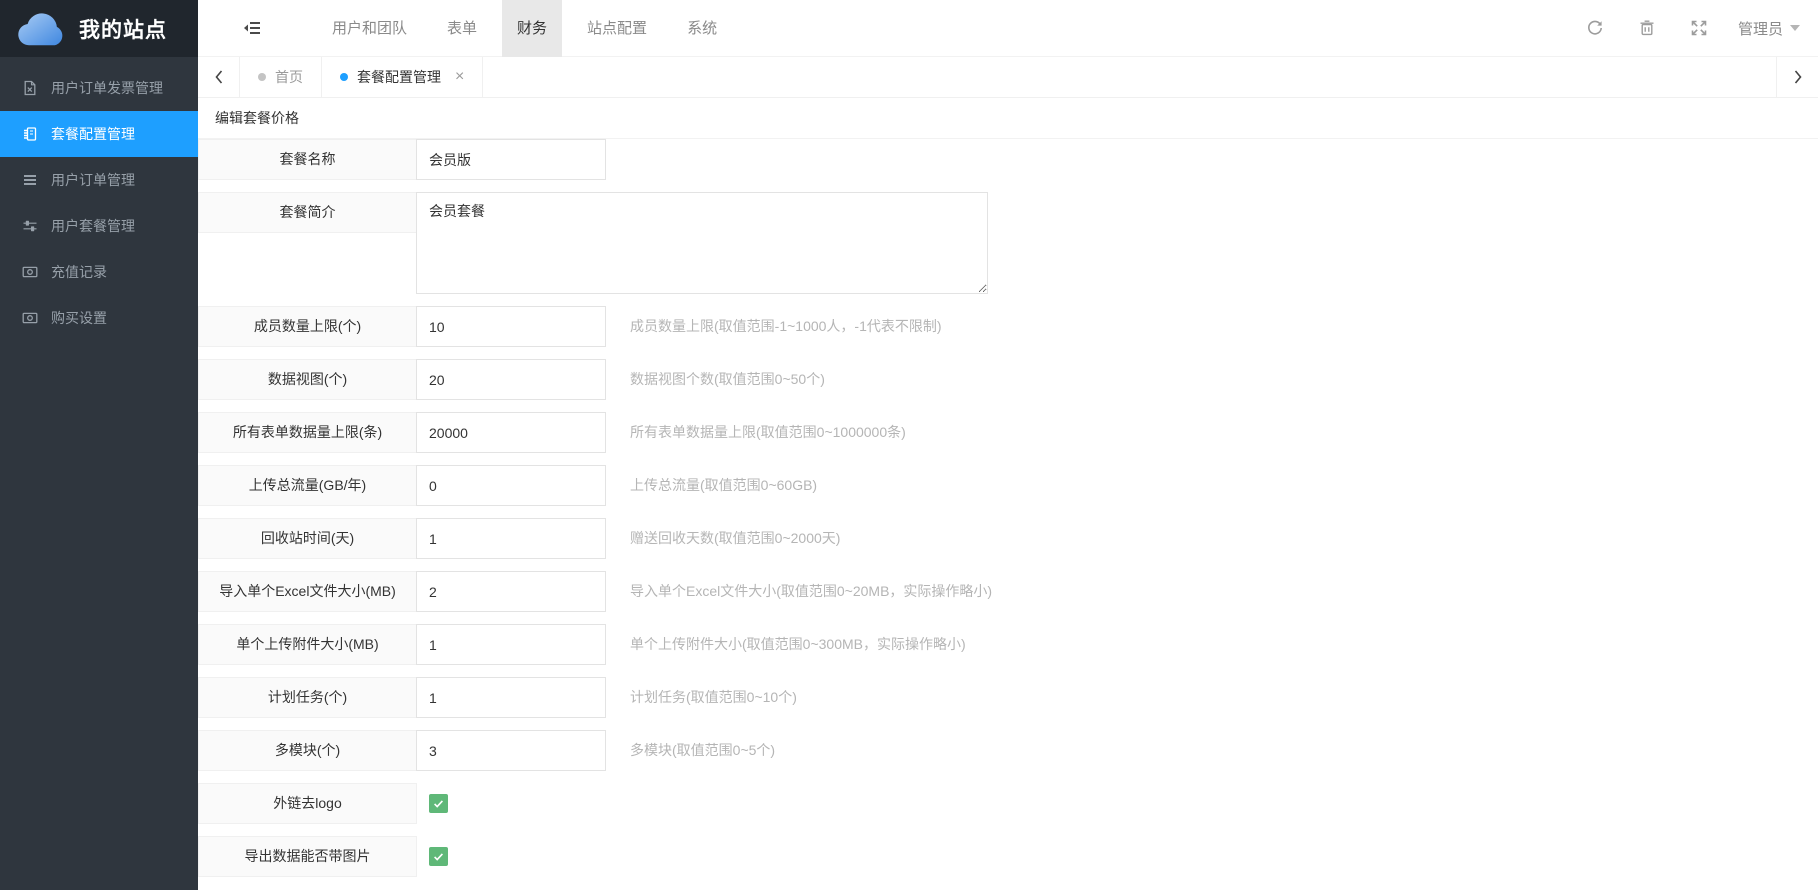 The height and width of the screenshot is (890, 1818). I want to click on sidebar-item-label: 套餐配置管理, so click(93, 134).